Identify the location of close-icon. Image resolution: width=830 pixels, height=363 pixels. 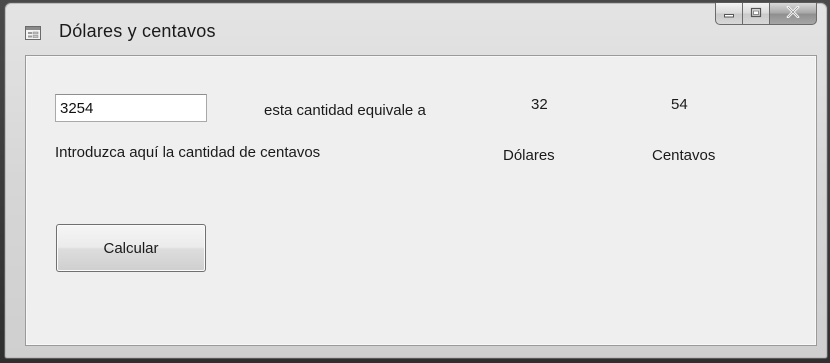
(793, 14).